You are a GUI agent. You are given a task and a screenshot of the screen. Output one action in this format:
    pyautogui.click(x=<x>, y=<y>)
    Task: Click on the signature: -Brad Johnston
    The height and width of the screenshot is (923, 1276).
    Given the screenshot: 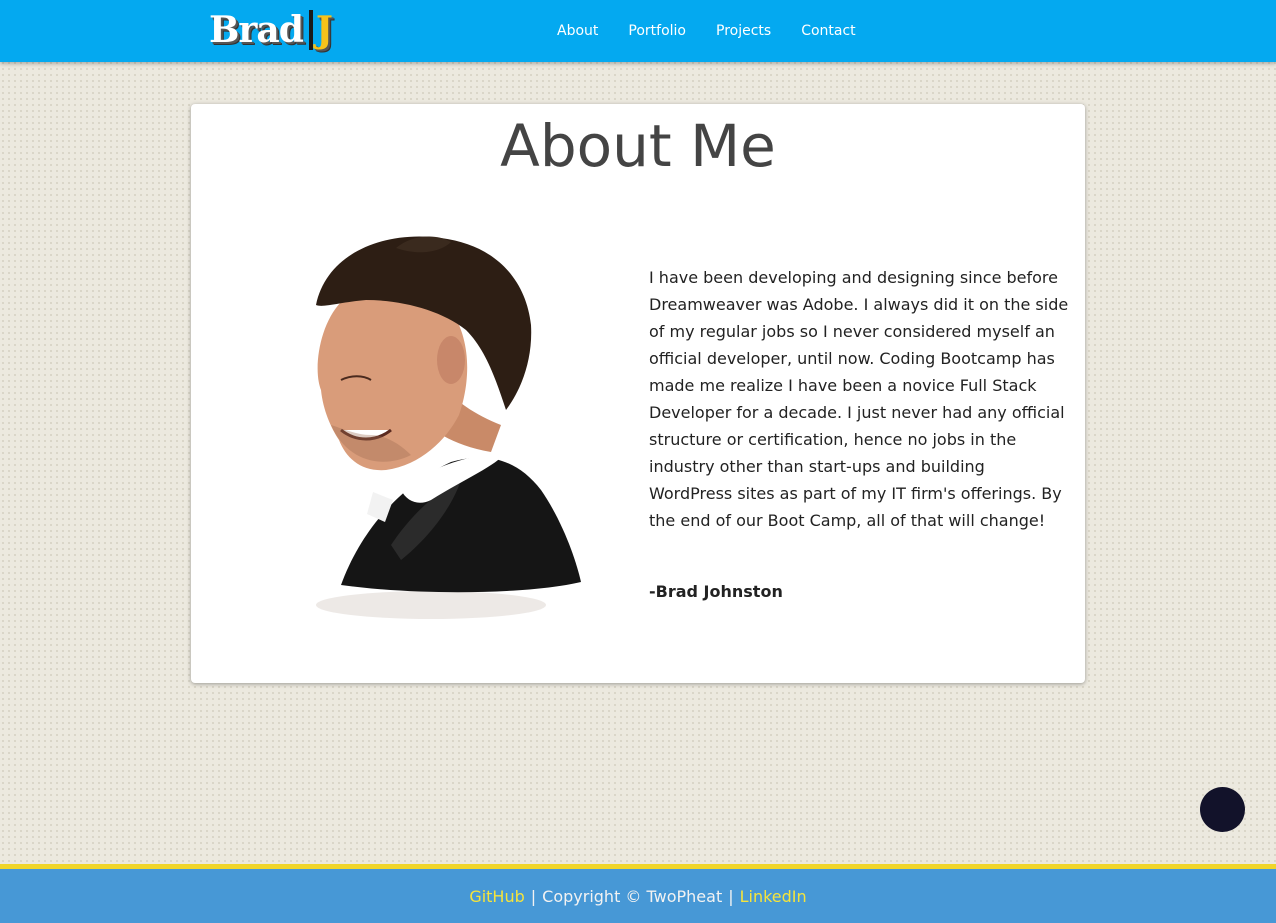 What is the action you would take?
    pyautogui.click(x=716, y=591)
    